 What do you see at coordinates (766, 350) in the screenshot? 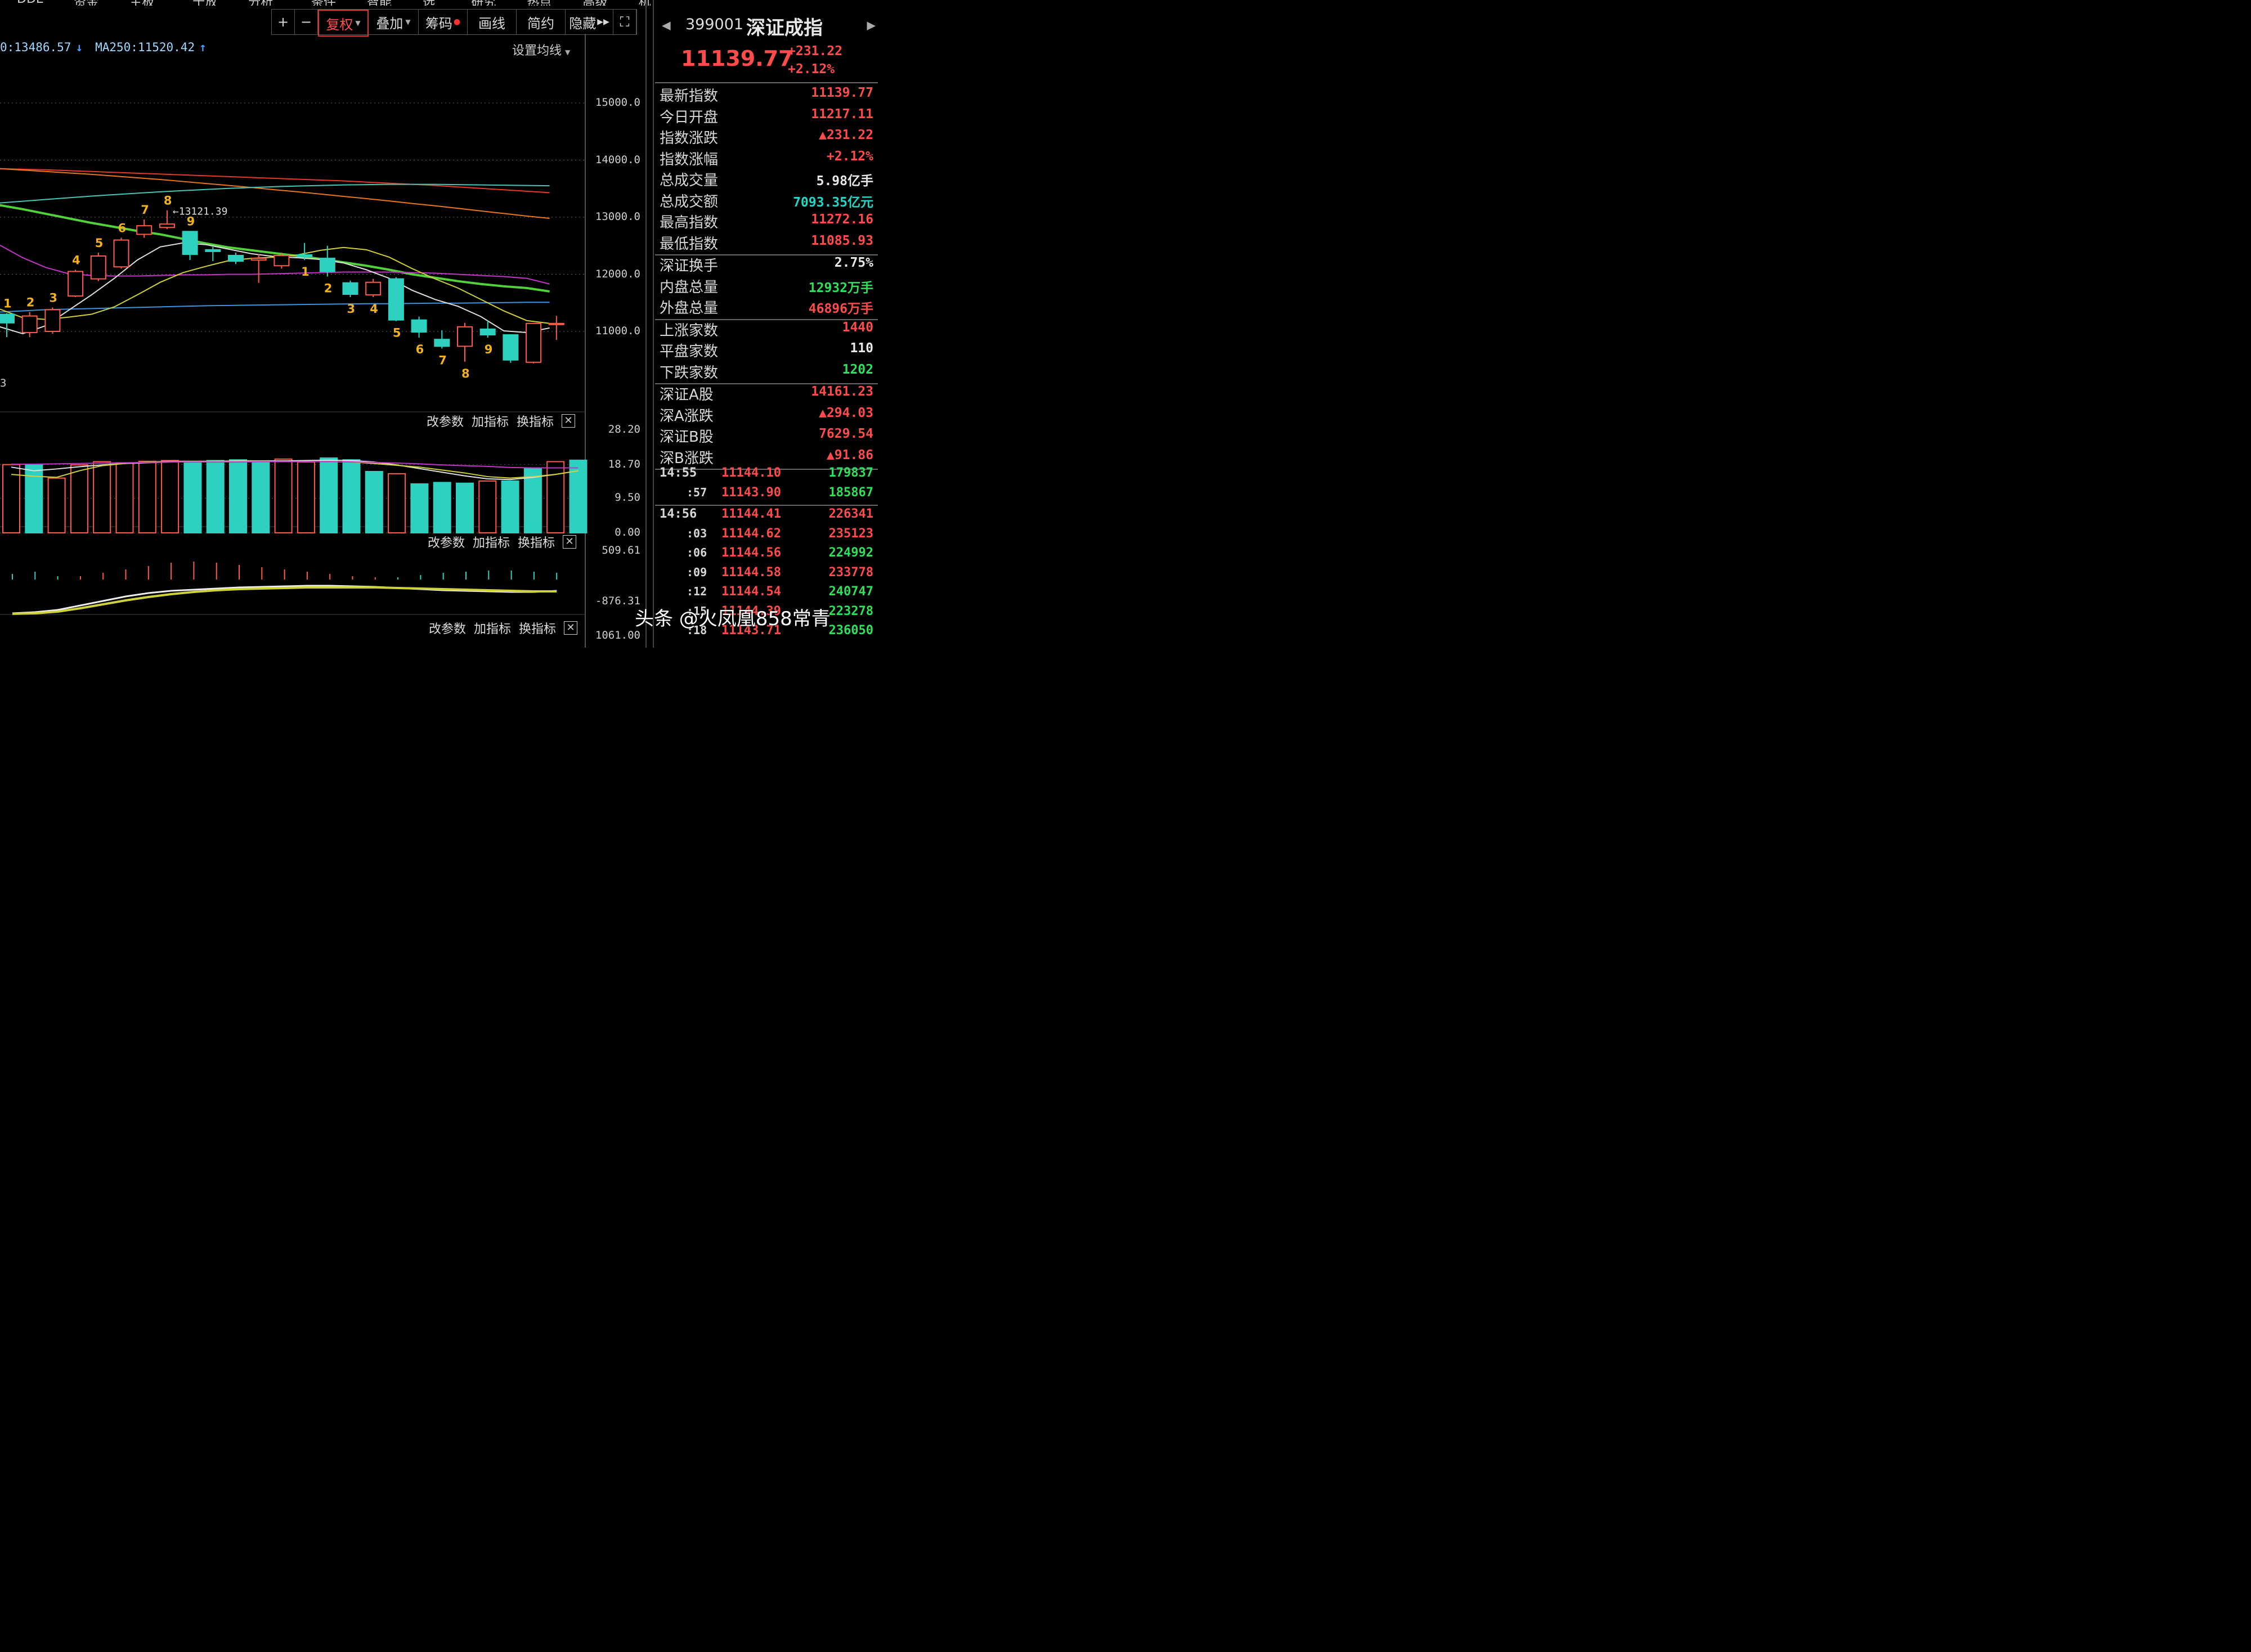
I see `quote-row: 平盘家数 110` at bounding box center [766, 350].